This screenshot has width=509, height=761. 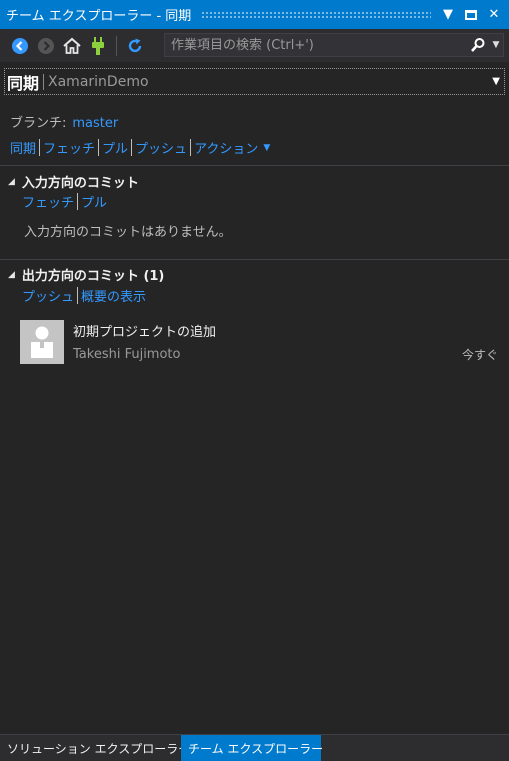 What do you see at coordinates (44, 81) in the screenshot?
I see `page-header-separator` at bounding box center [44, 81].